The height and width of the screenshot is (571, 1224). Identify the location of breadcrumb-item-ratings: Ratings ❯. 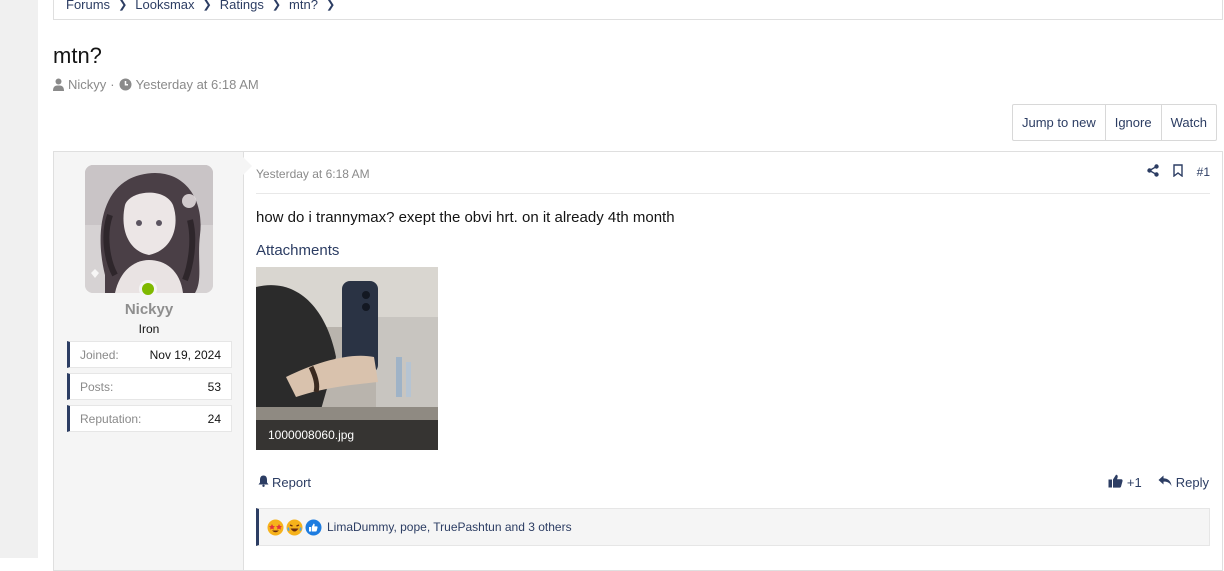
(254, 6).